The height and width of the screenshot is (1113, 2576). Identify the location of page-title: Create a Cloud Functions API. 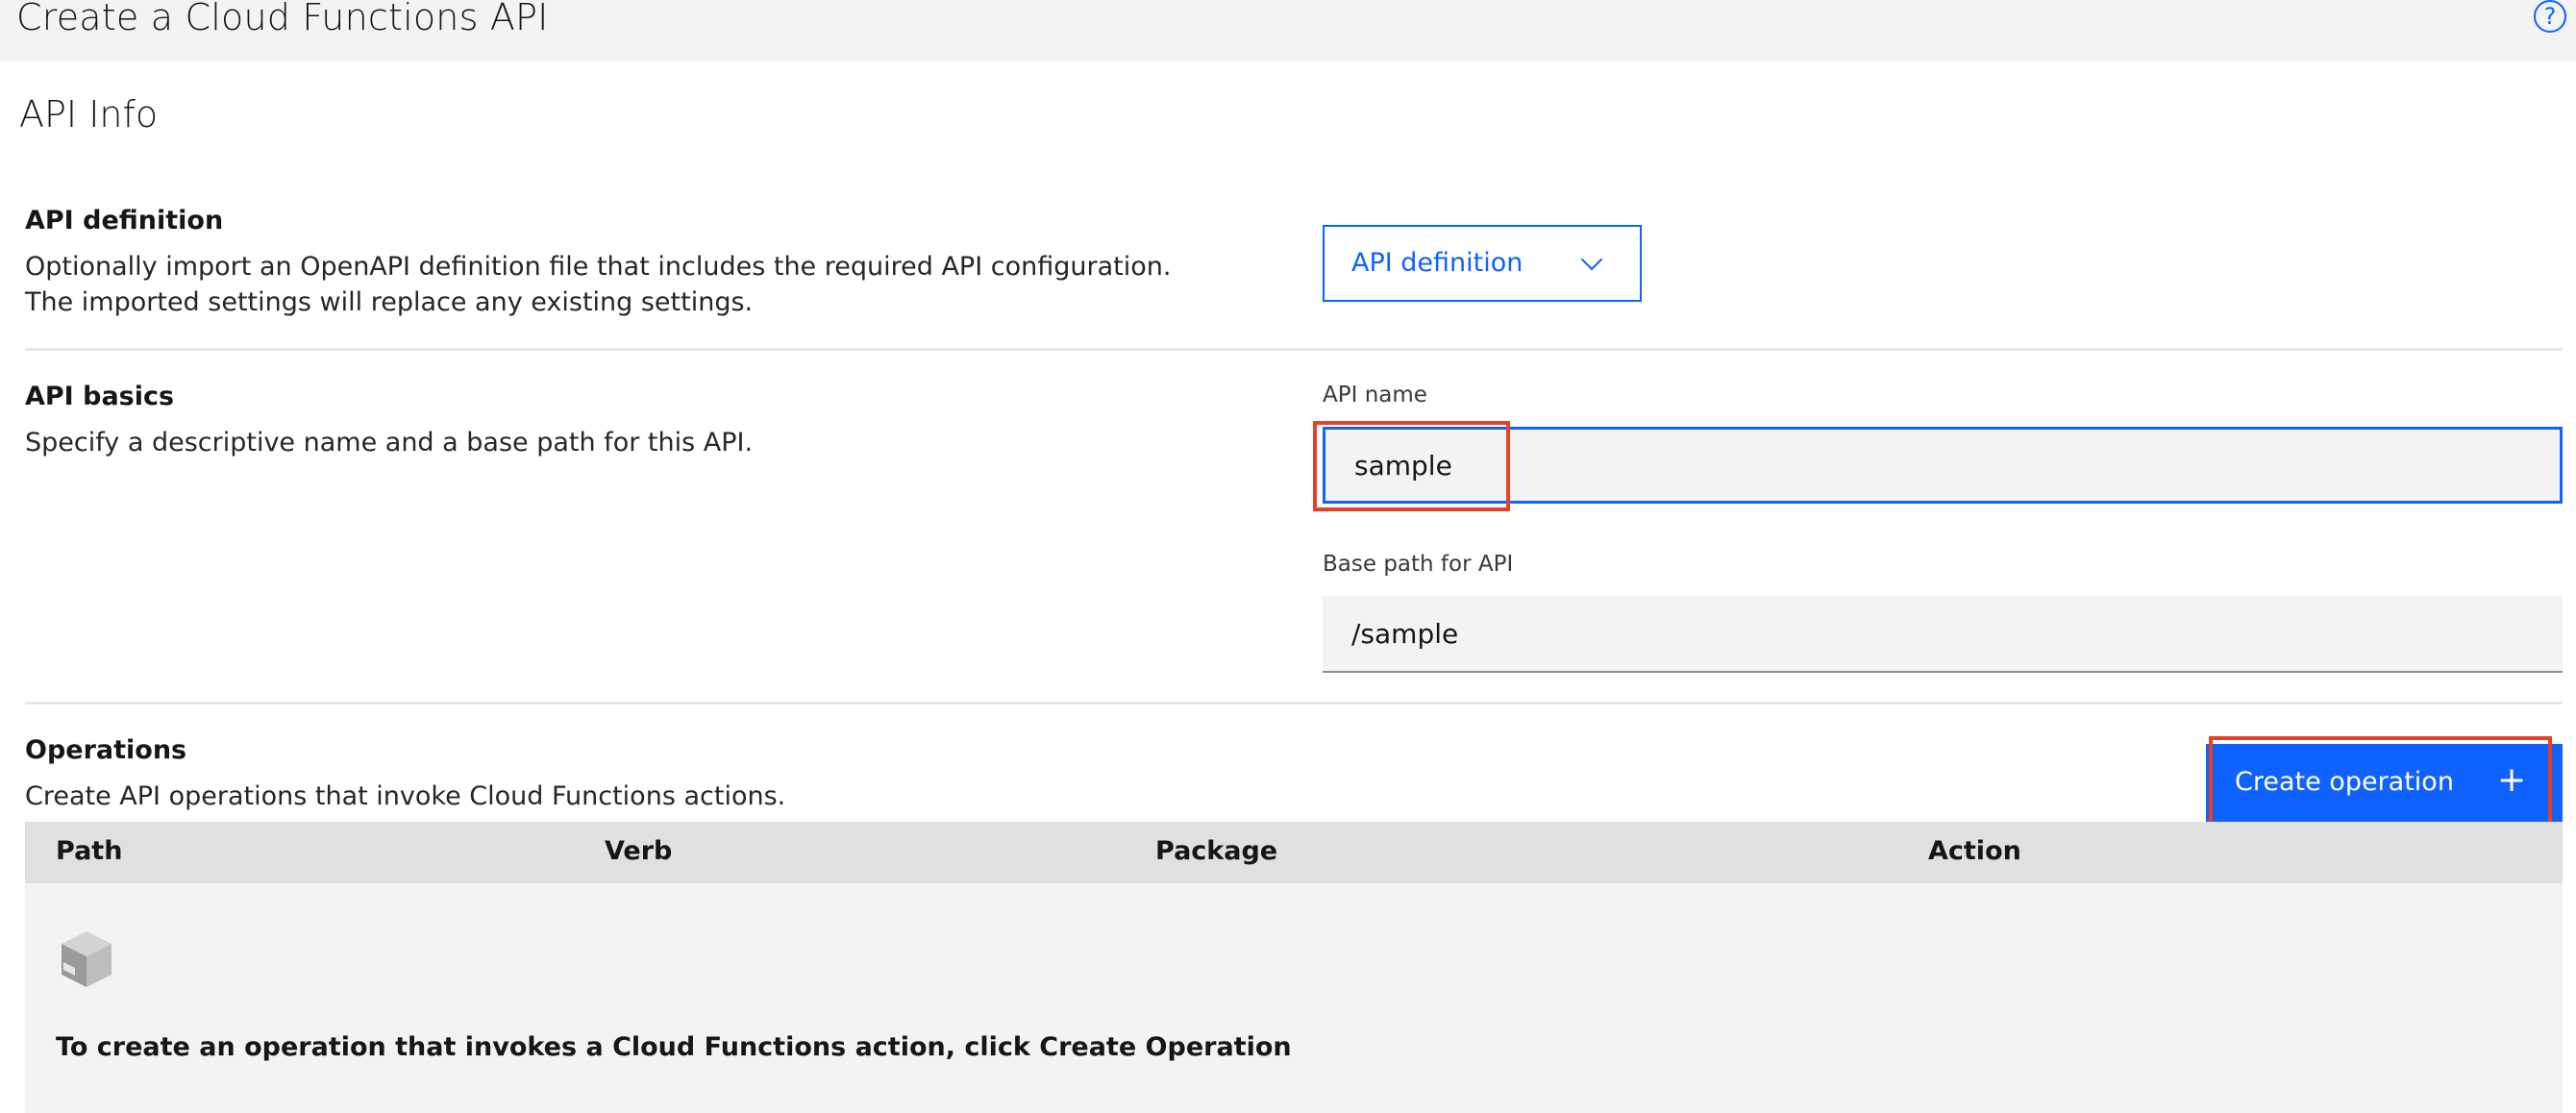
(282, 19).